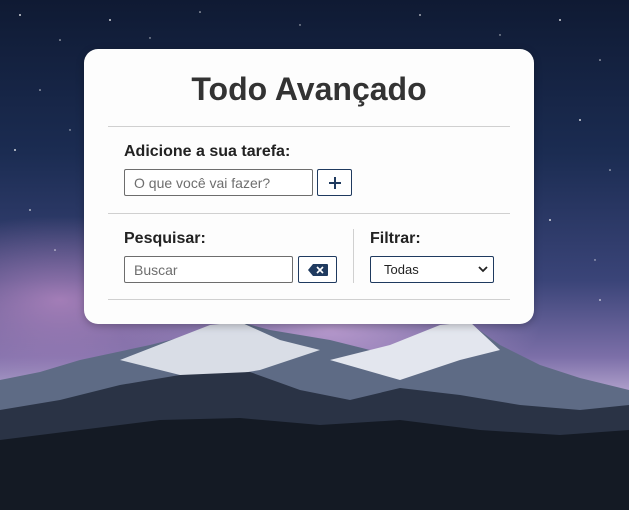 Image resolution: width=629 pixels, height=510 pixels. I want to click on add-task-button, so click(334, 182).